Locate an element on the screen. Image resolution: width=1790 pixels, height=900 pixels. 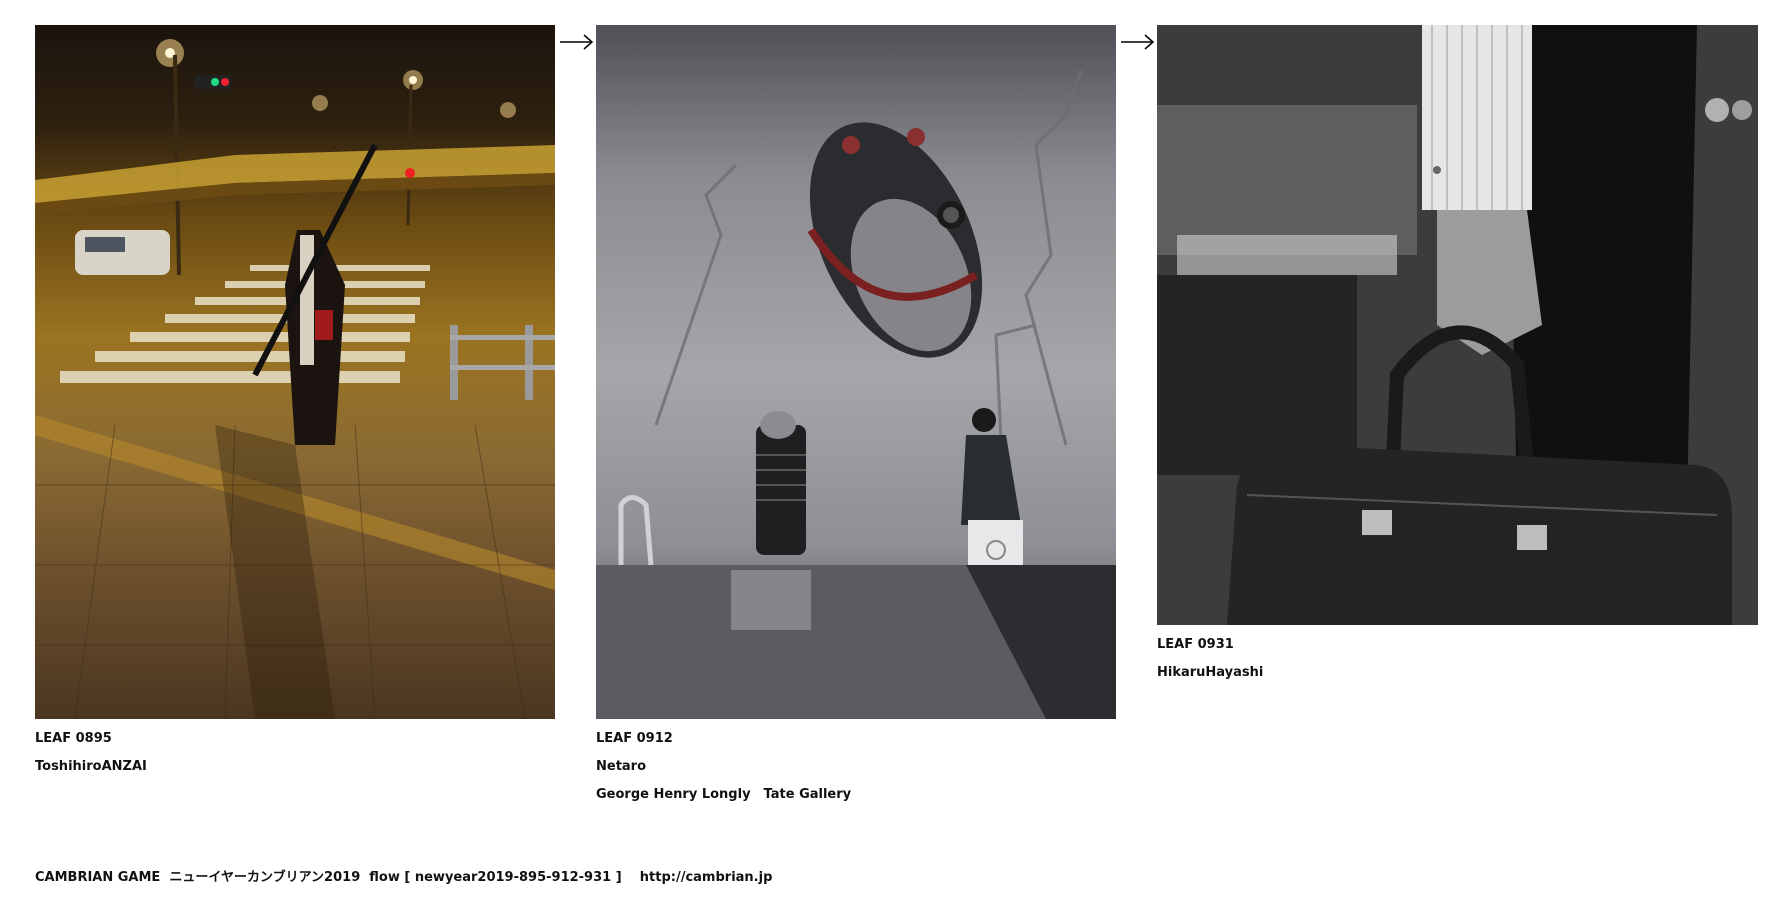
leaf-0912-note: George Henry Longly Tate Gallery is located at coordinates (724, 794).